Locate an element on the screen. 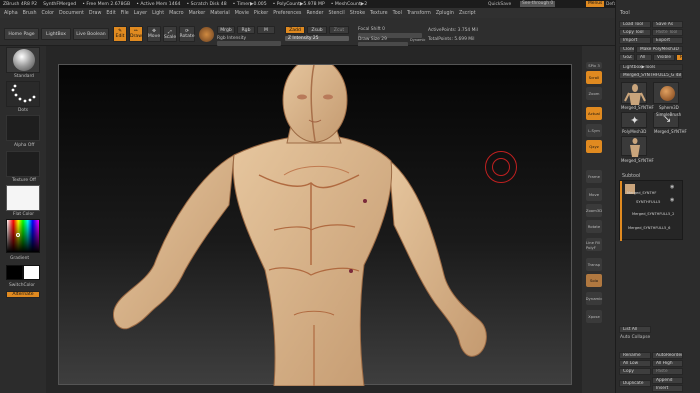  auto-reorder-button: AutoReorder is located at coordinates (667, 355).